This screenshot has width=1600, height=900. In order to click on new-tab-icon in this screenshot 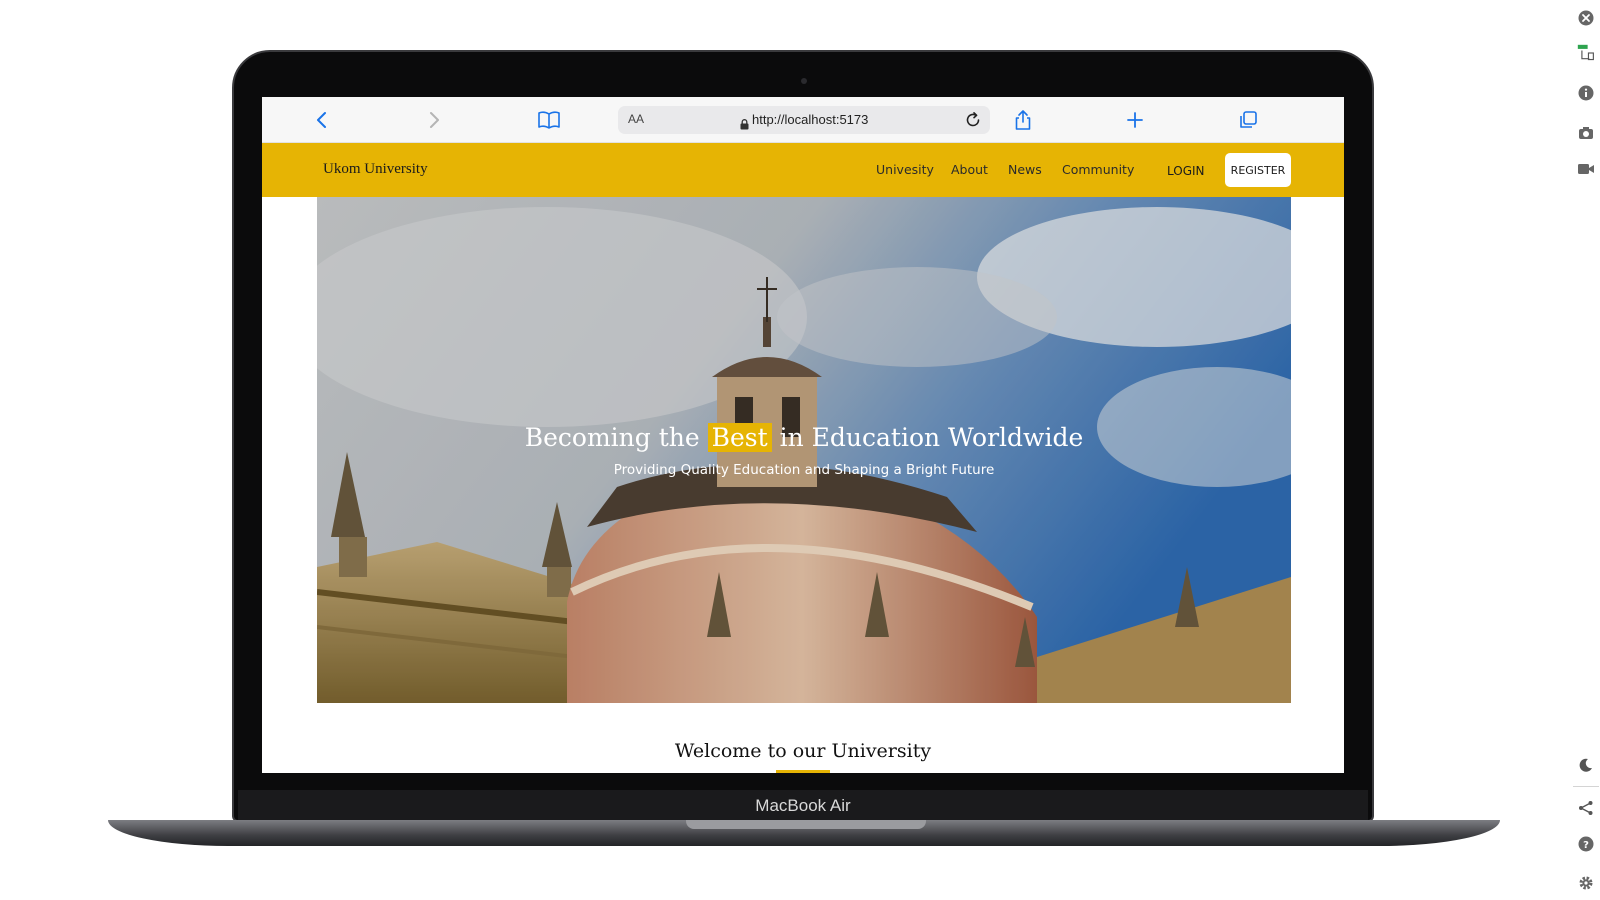, I will do `click(1135, 120)`.